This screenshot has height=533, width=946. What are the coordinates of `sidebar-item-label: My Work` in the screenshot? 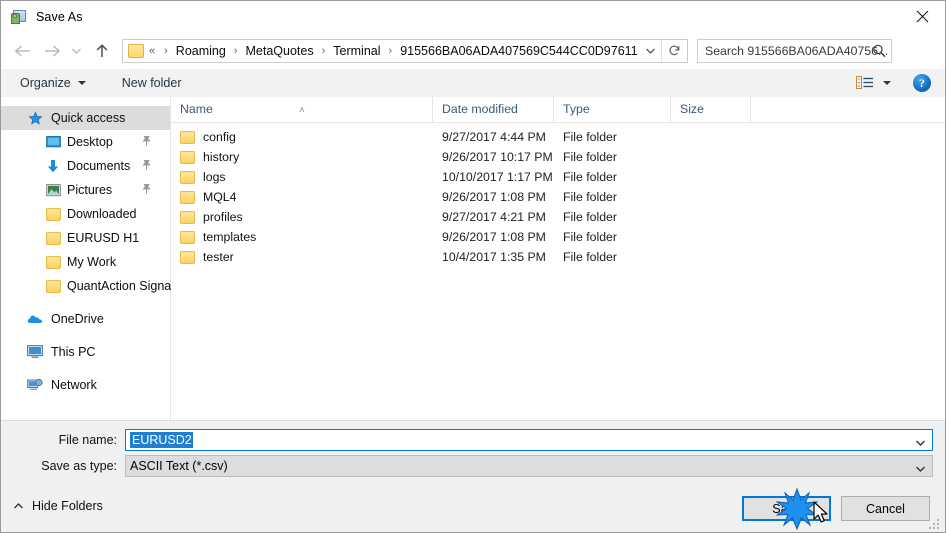 It's located at (92, 262).